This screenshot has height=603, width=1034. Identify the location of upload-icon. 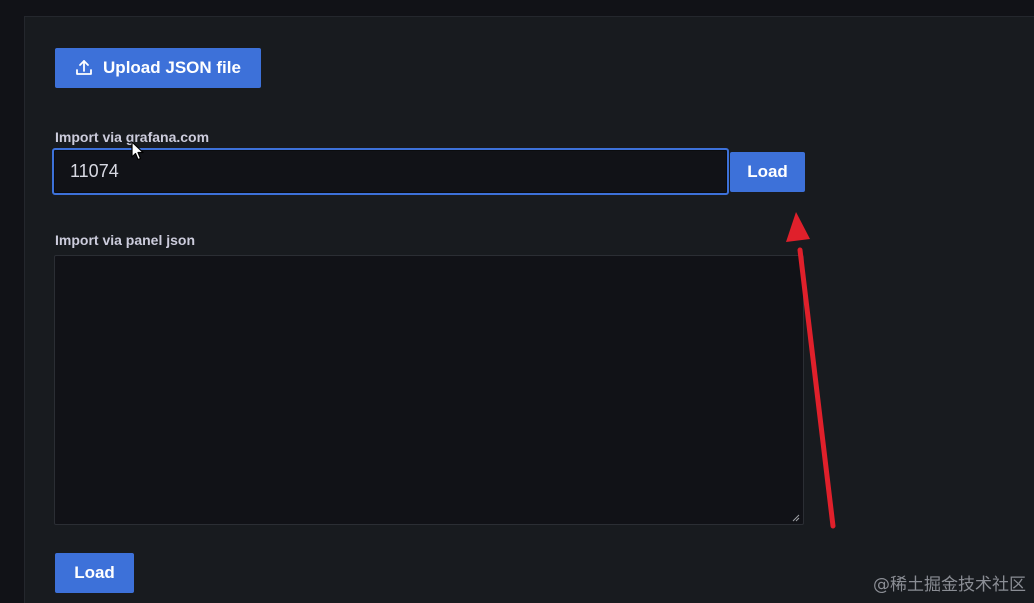
(84, 68).